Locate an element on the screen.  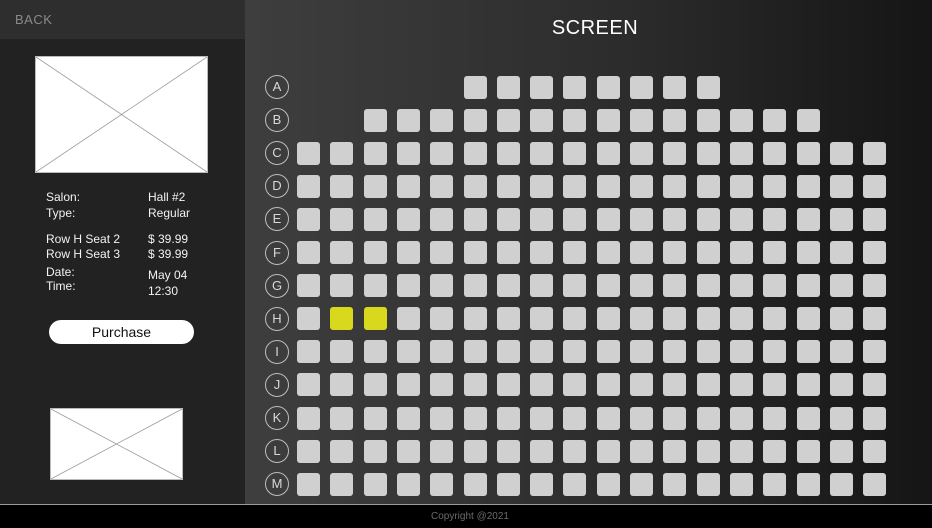
seat-h-3-selected is located at coordinates (375, 318).